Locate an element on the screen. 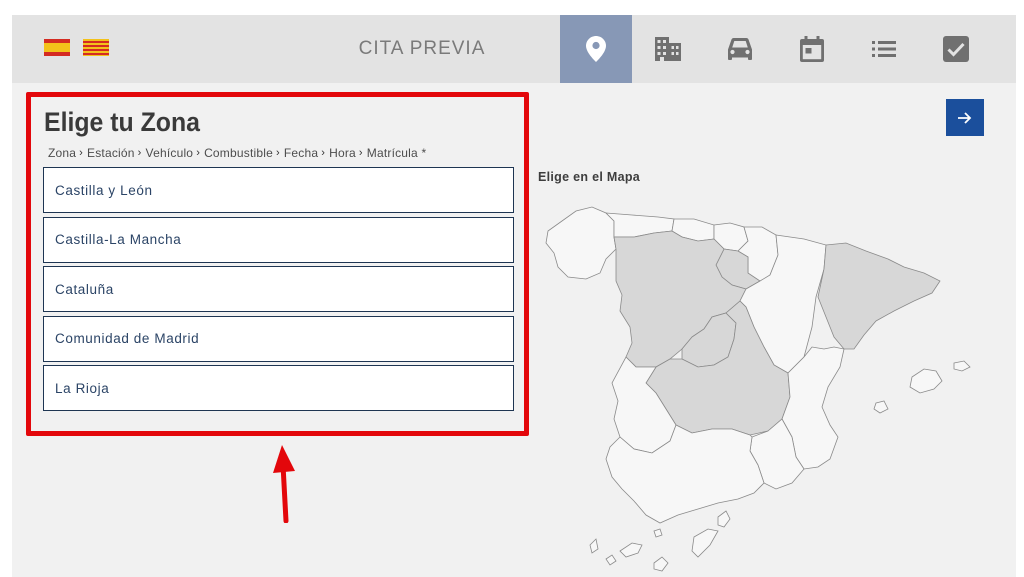 The height and width of the screenshot is (577, 1024). zone-option-cataluna: Cataluña is located at coordinates (278, 289).